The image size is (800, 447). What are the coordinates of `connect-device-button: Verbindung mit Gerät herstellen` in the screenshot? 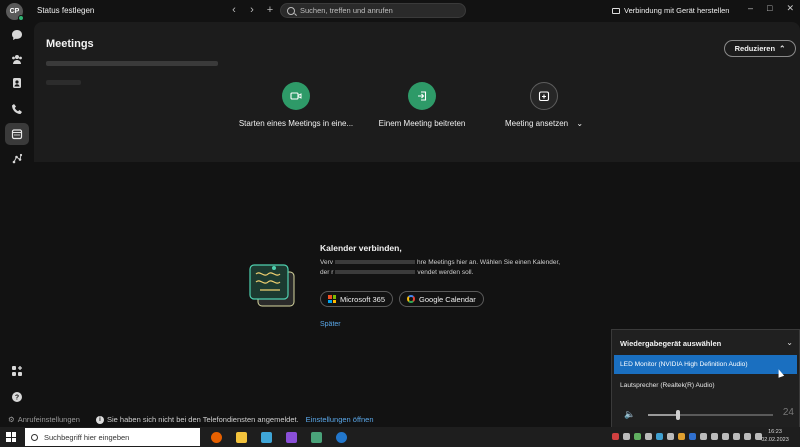 It's located at (670, 10).